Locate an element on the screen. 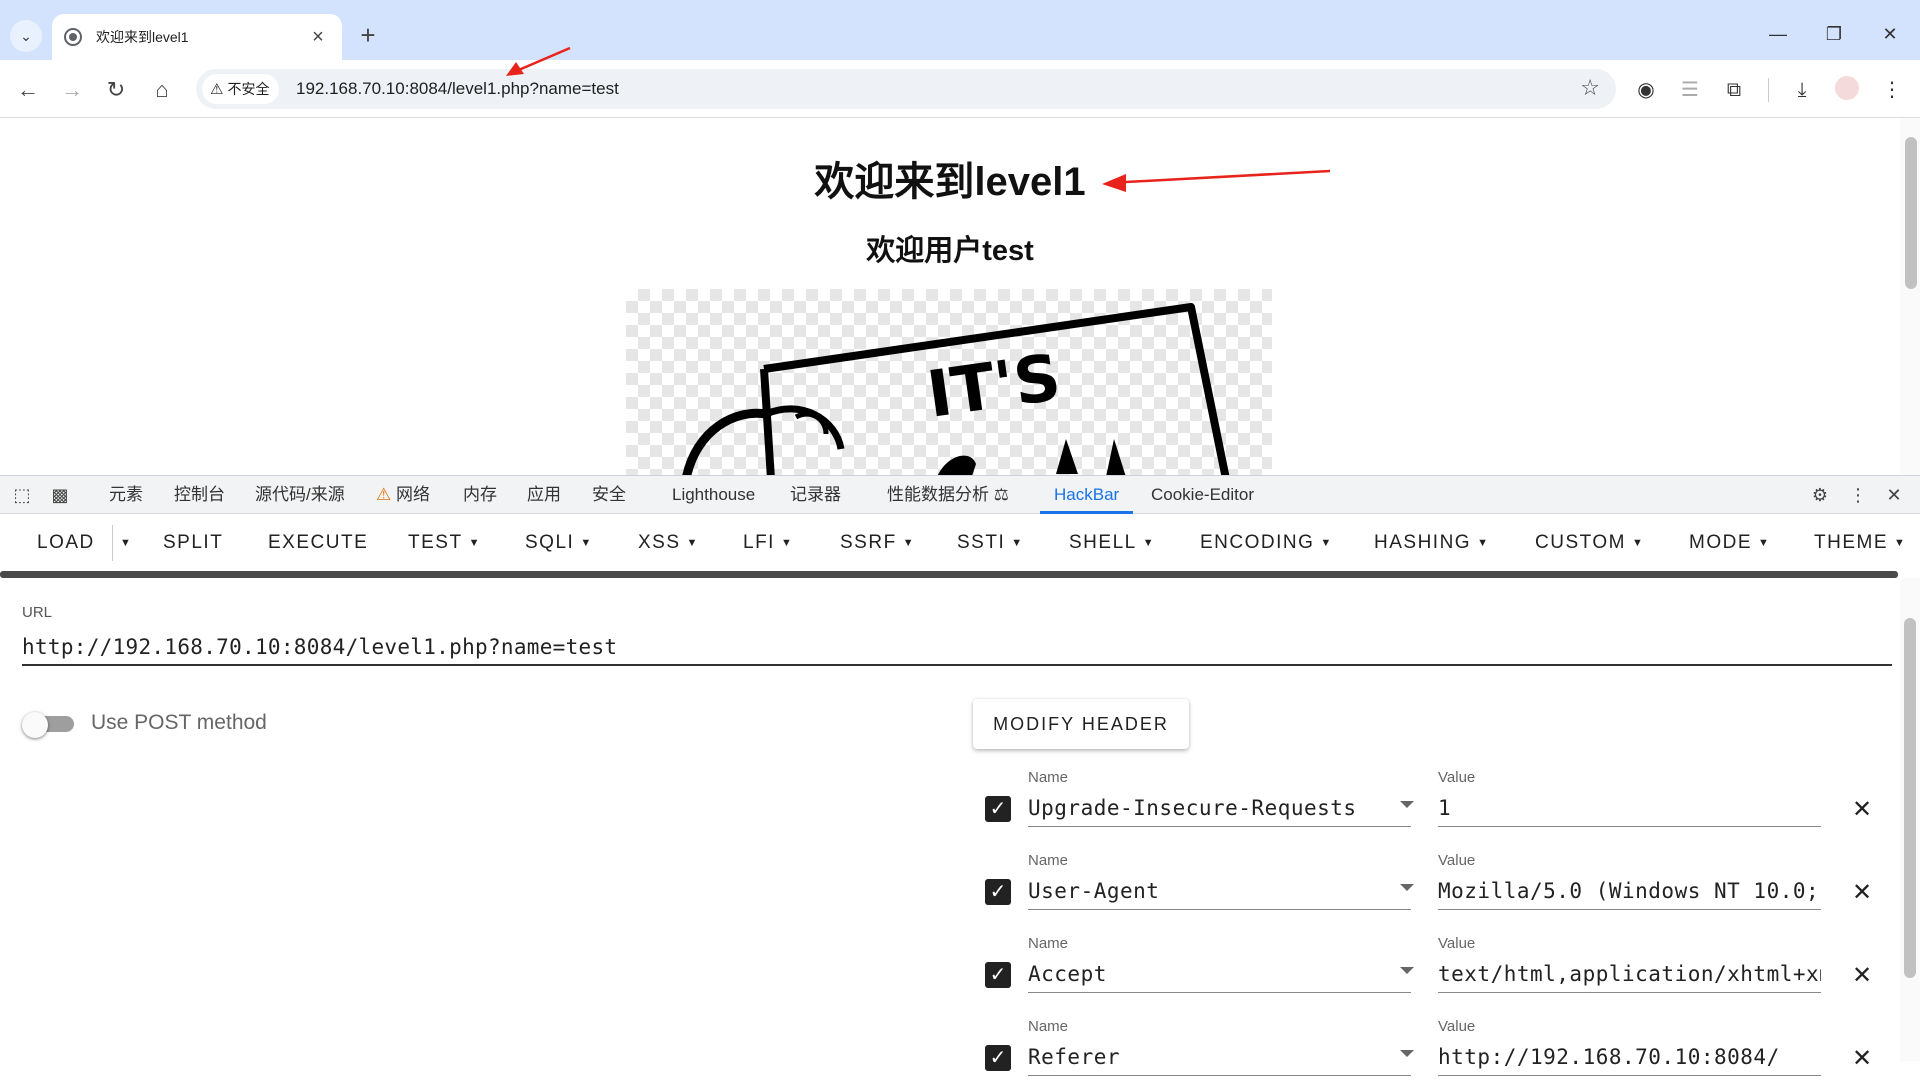  devtools-tab-sources: 源代码/来源 is located at coordinates (300, 495).